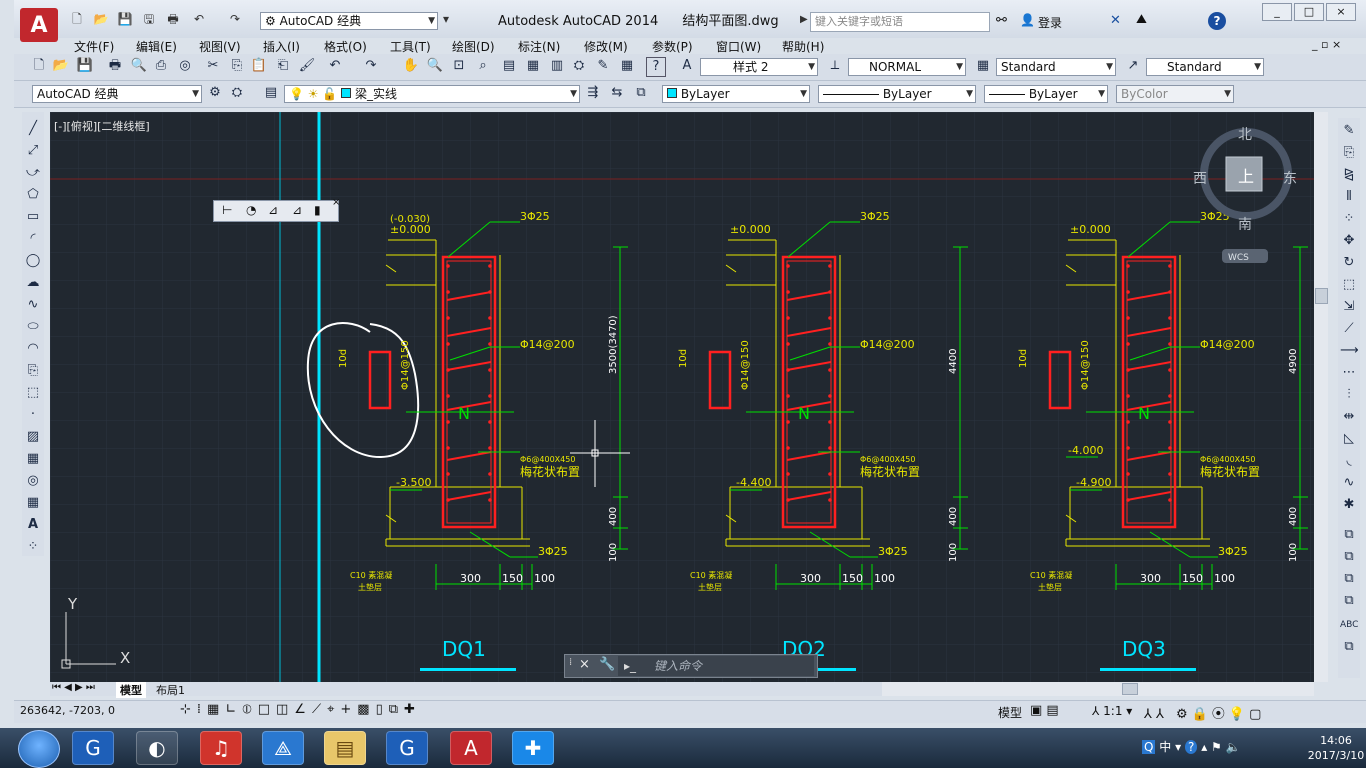 The height and width of the screenshot is (768, 1366). What do you see at coordinates (533, 66) in the screenshot?
I see `design-center-icon: ▦` at bounding box center [533, 66].